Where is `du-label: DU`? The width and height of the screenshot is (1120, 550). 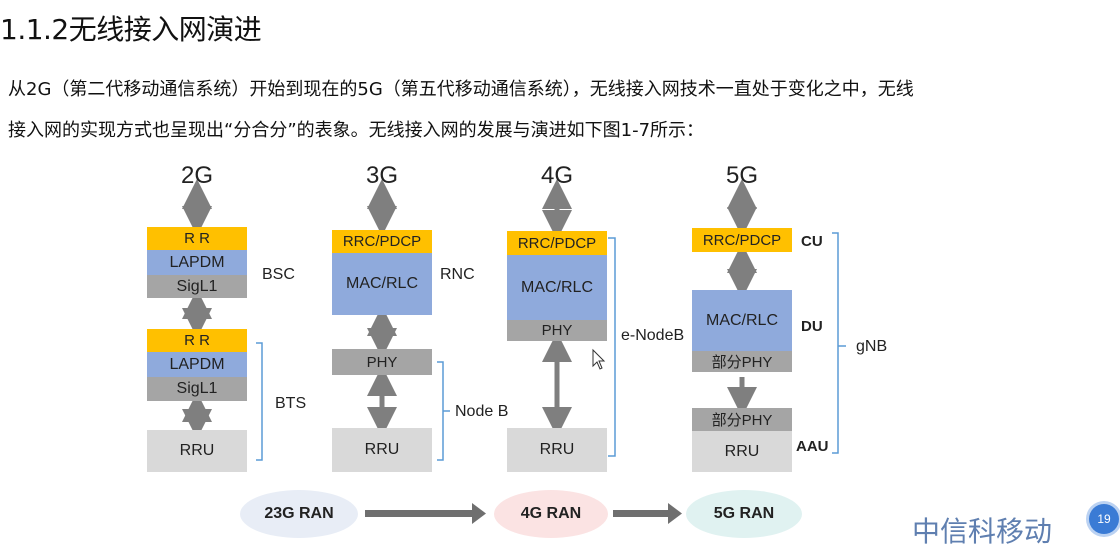 du-label: DU is located at coordinates (812, 326).